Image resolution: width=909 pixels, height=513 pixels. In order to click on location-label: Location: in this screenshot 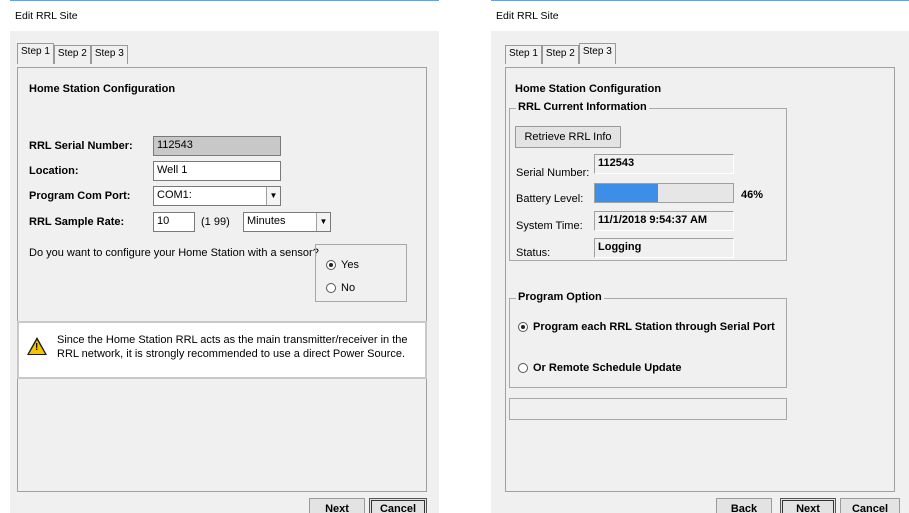, I will do `click(54, 171)`.